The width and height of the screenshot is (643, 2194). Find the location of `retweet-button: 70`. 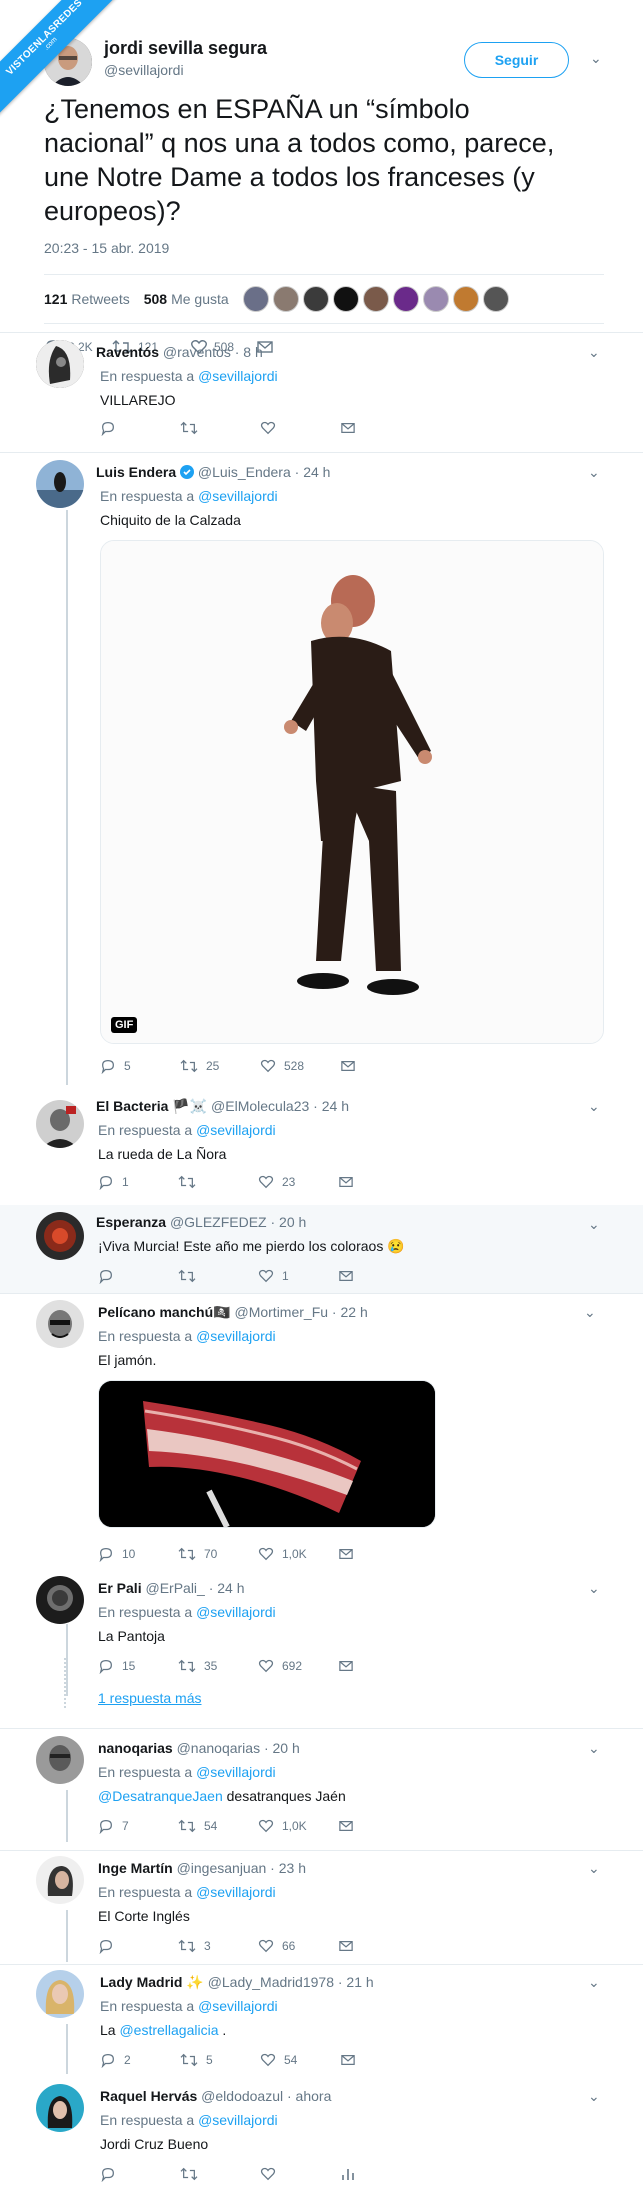

retweet-button: 70 is located at coordinates (218, 1554).